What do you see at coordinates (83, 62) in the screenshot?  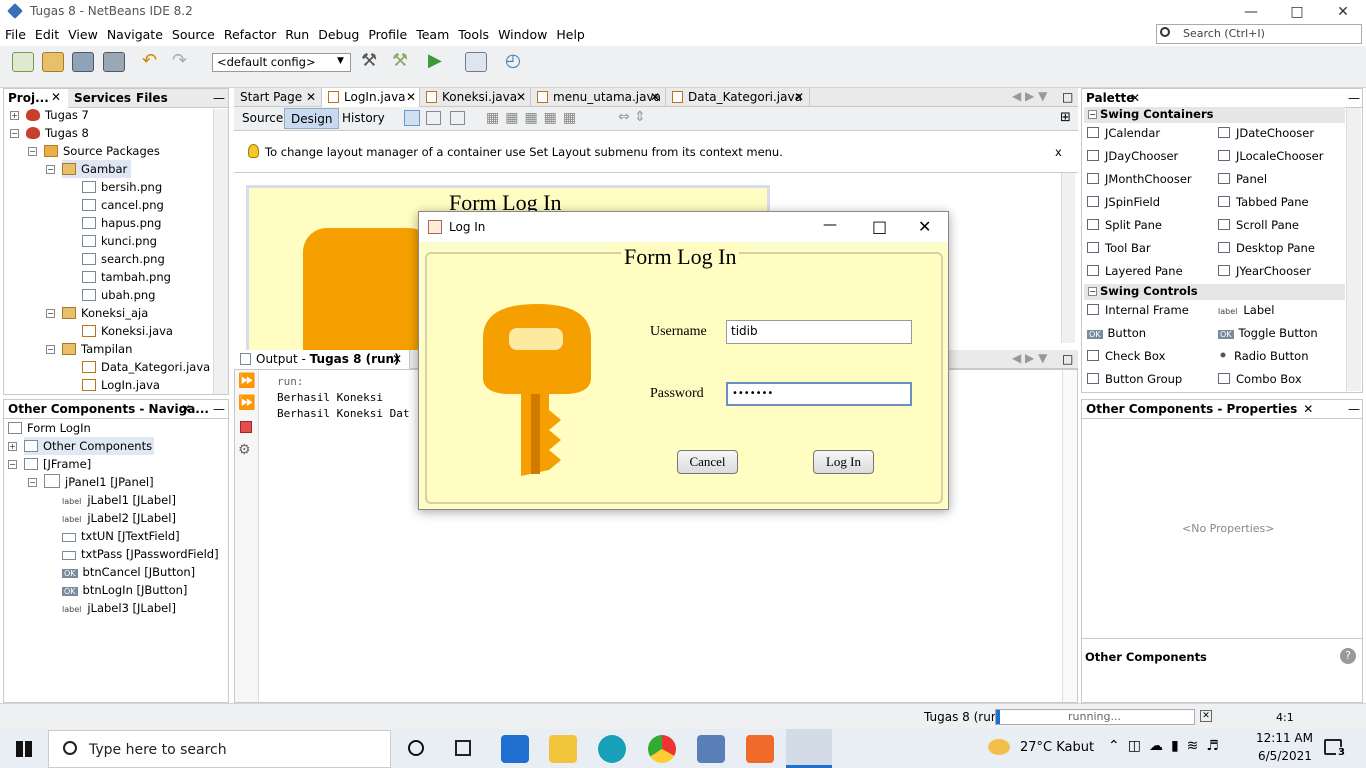 I see `open-project-icon` at bounding box center [83, 62].